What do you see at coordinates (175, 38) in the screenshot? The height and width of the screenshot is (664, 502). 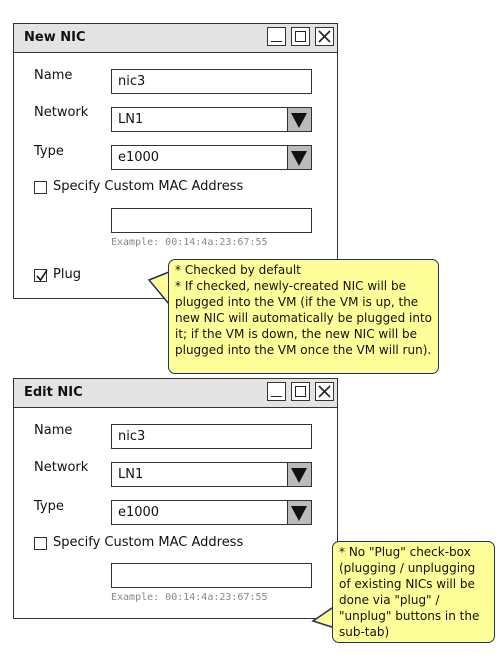 I see `new-nic-titlebar: New NIC` at bounding box center [175, 38].